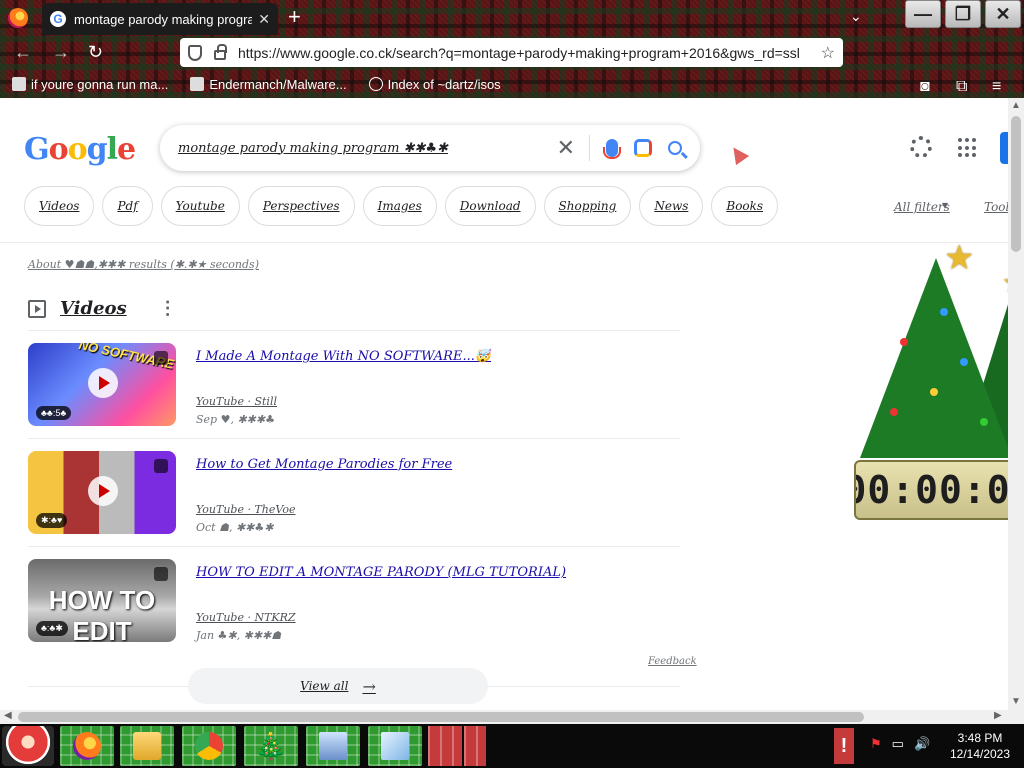 This screenshot has height=768, width=1024. Describe the element at coordinates (301, 206) in the screenshot. I see `chip-perspectives: Perspectives` at that location.